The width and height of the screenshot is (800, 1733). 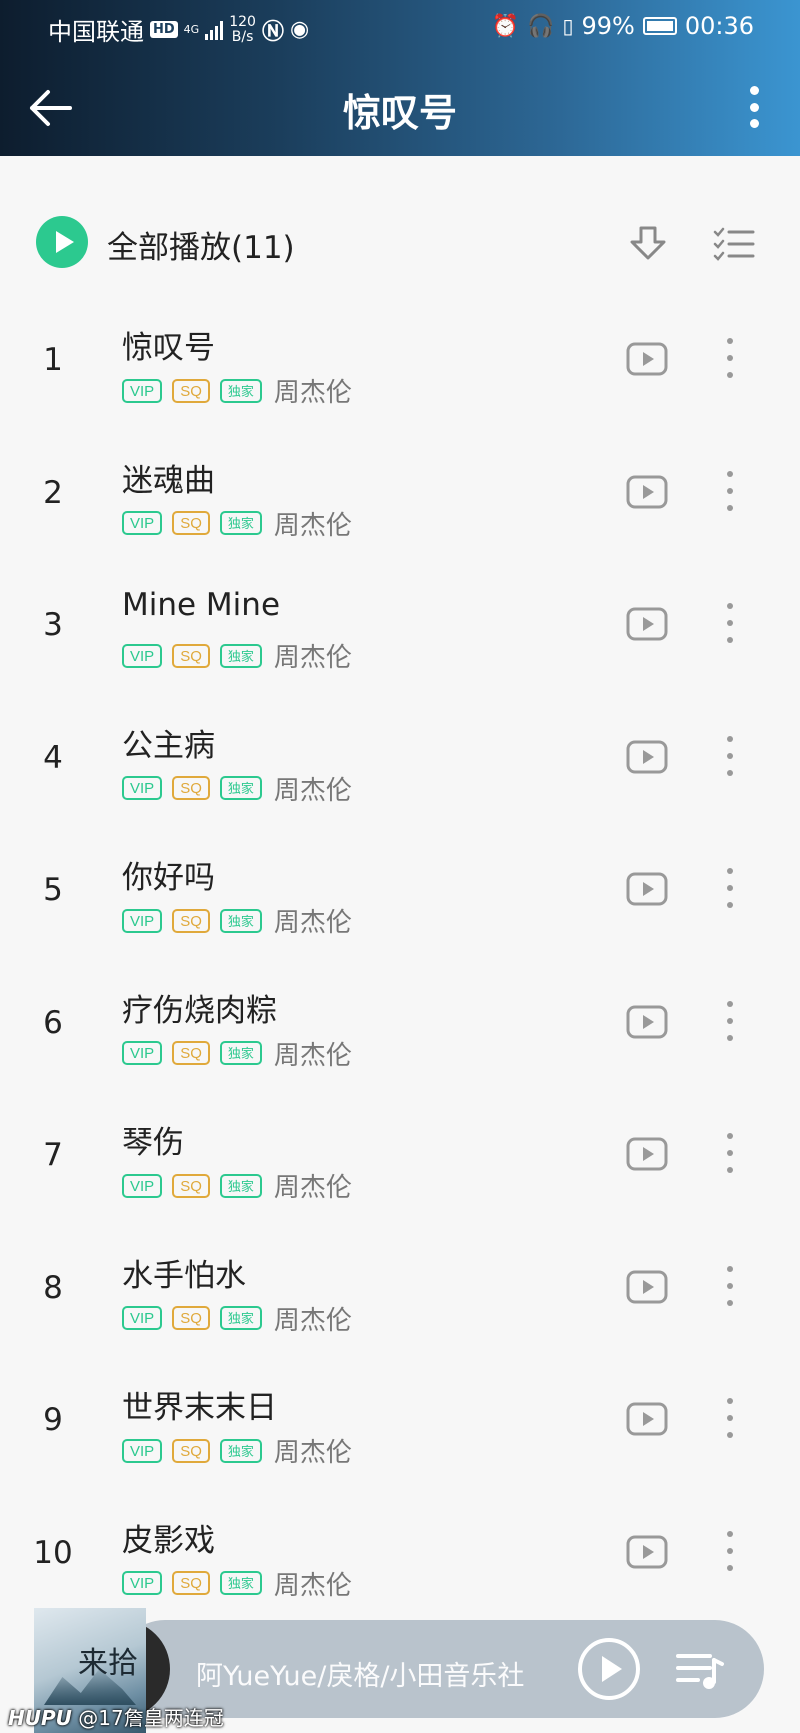 I want to click on multi-select-icon, so click(x=734, y=244).